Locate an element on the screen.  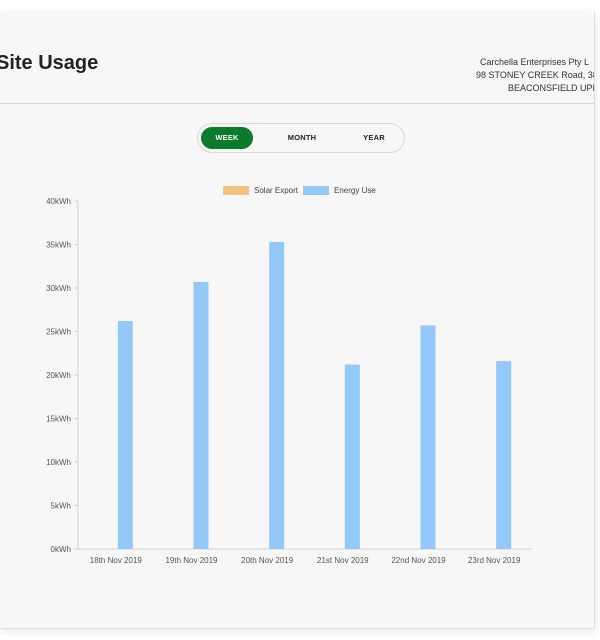
x-tick-label: 22nd Nov 2019 is located at coordinates (418, 560).